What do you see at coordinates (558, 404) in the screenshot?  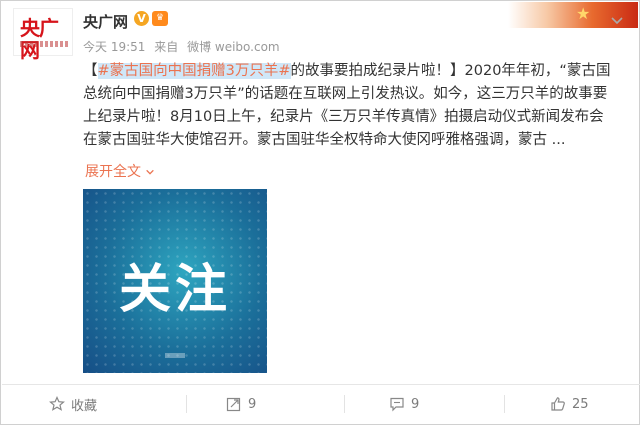 I see `thumbs-up-icon` at bounding box center [558, 404].